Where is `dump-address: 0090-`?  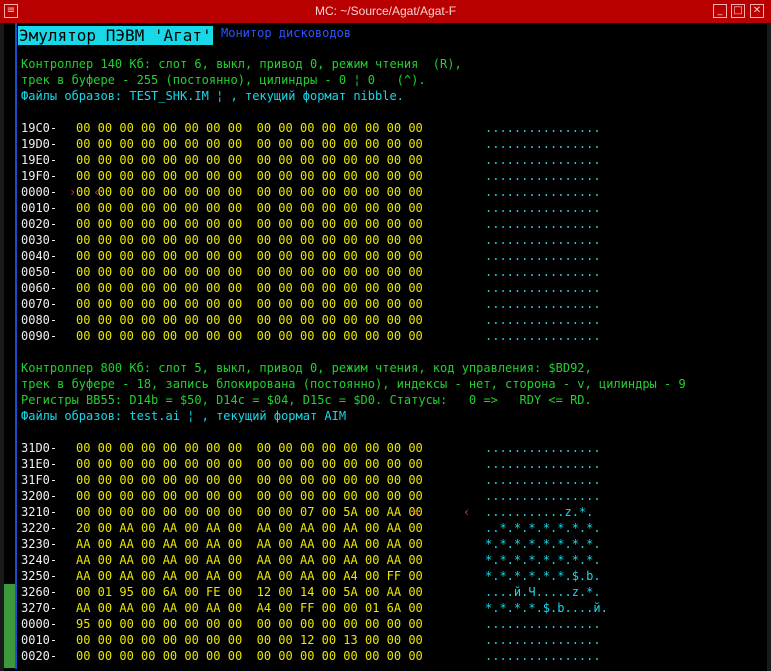 dump-address: 0090- is located at coordinates (39, 336).